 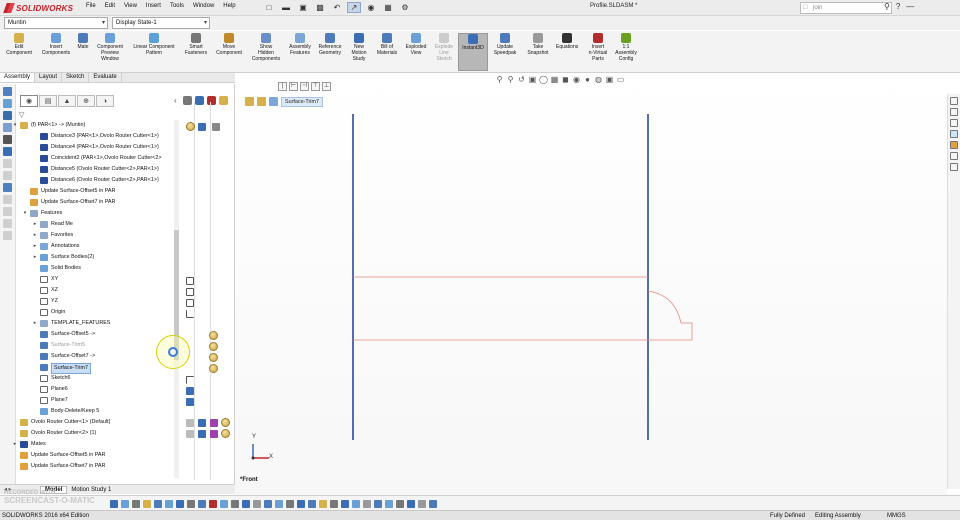 What do you see at coordinates (97, 356) in the screenshot?
I see `tree-item: Surface-Offset7 ->` at bounding box center [97, 356].